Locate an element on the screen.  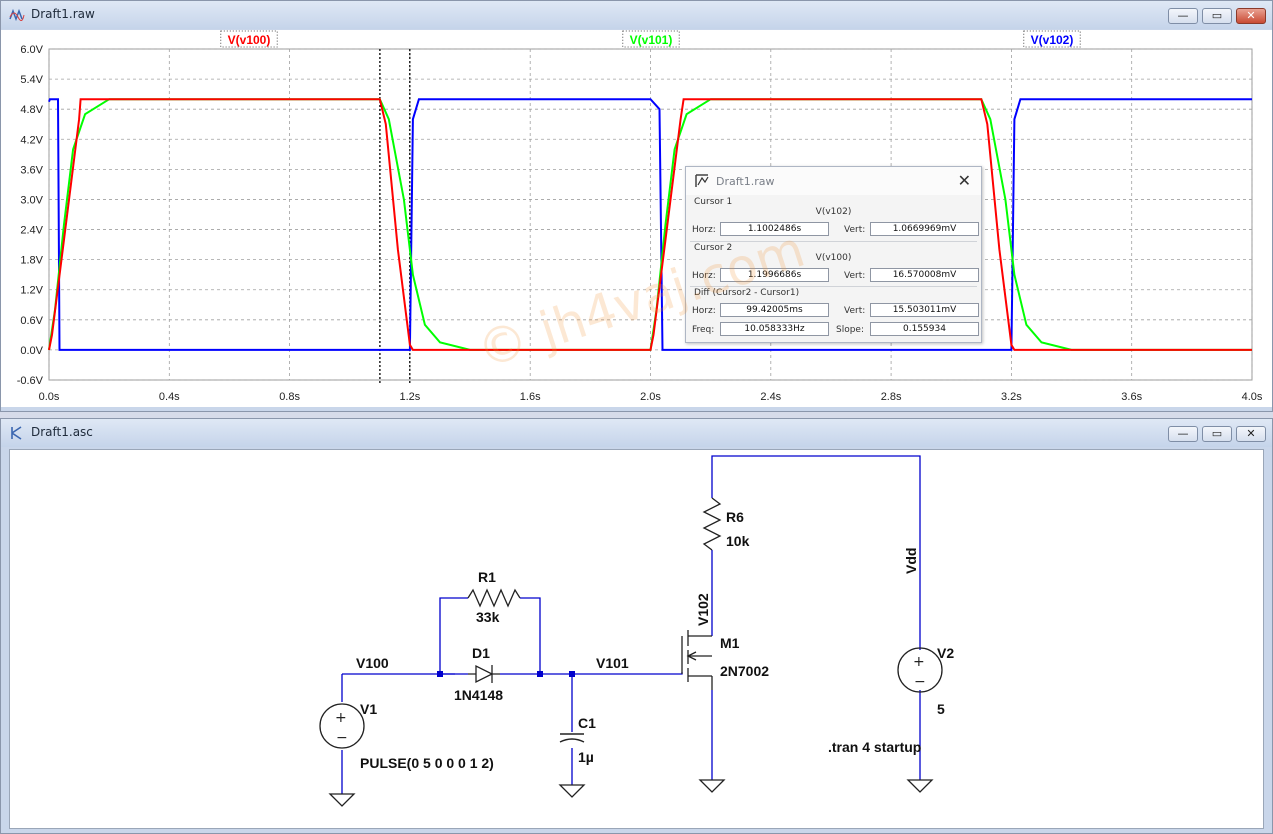
y-tick-label: 0.6V is located at coordinates (31, 321).